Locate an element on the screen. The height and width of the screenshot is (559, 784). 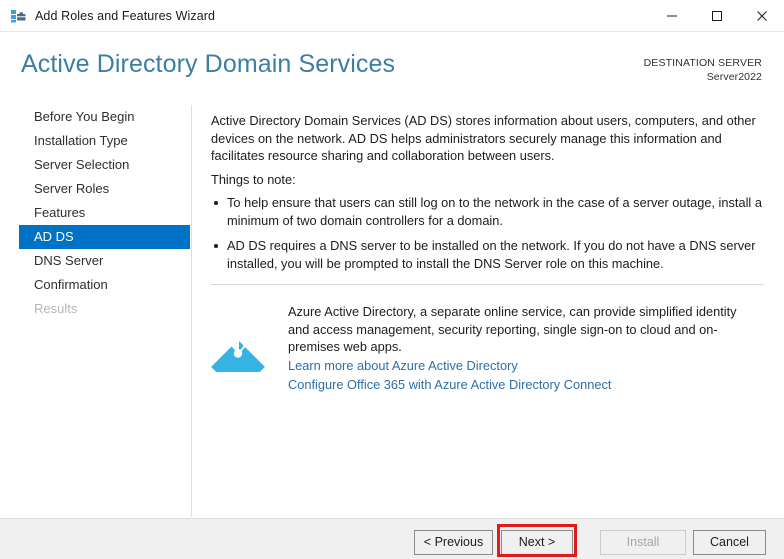
things-to-note-label: Things to note: is located at coordinates (253, 179).